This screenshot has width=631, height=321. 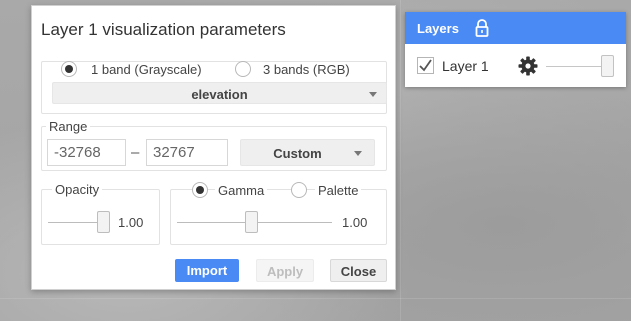 I want to click on import-button: Import, so click(x=207, y=270).